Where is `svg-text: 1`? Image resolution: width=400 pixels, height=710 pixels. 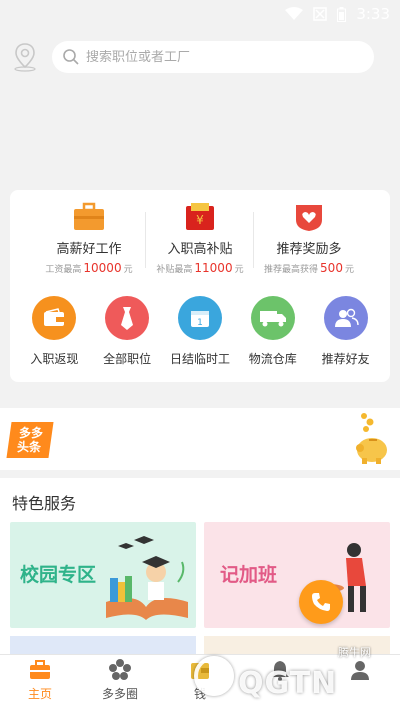
svg-text: 1 is located at coordinates (200, 323).